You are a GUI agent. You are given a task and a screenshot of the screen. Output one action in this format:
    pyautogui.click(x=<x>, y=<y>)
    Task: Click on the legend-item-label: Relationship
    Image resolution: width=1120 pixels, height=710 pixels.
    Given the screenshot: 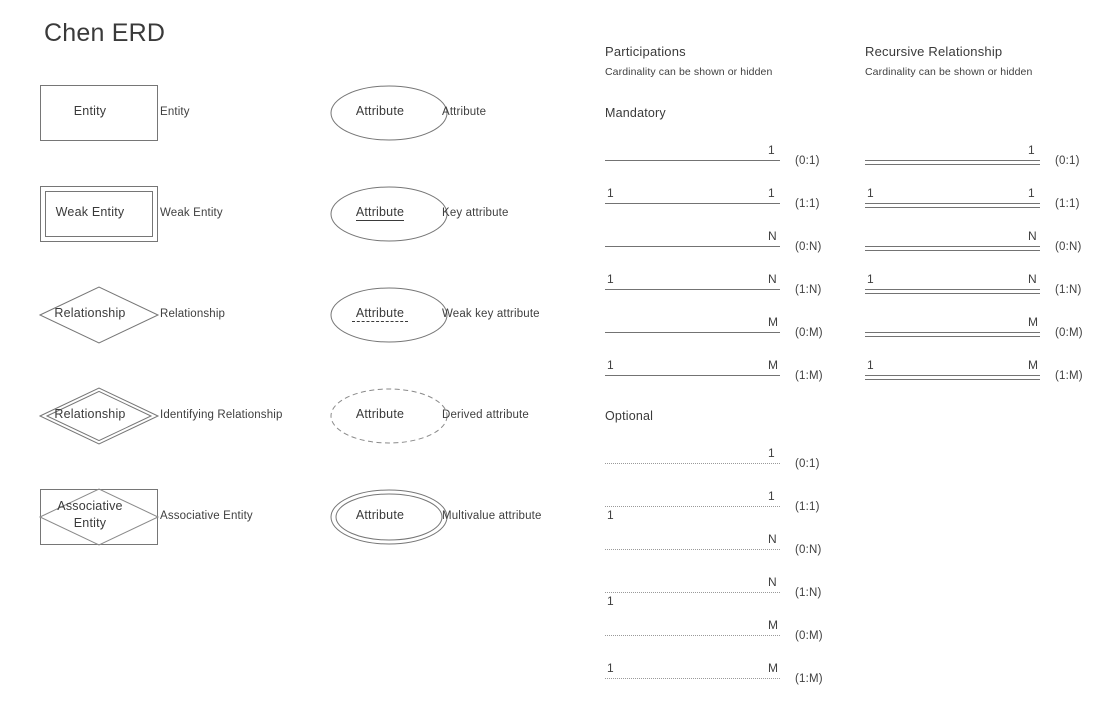 What is the action you would take?
    pyautogui.click(x=193, y=314)
    